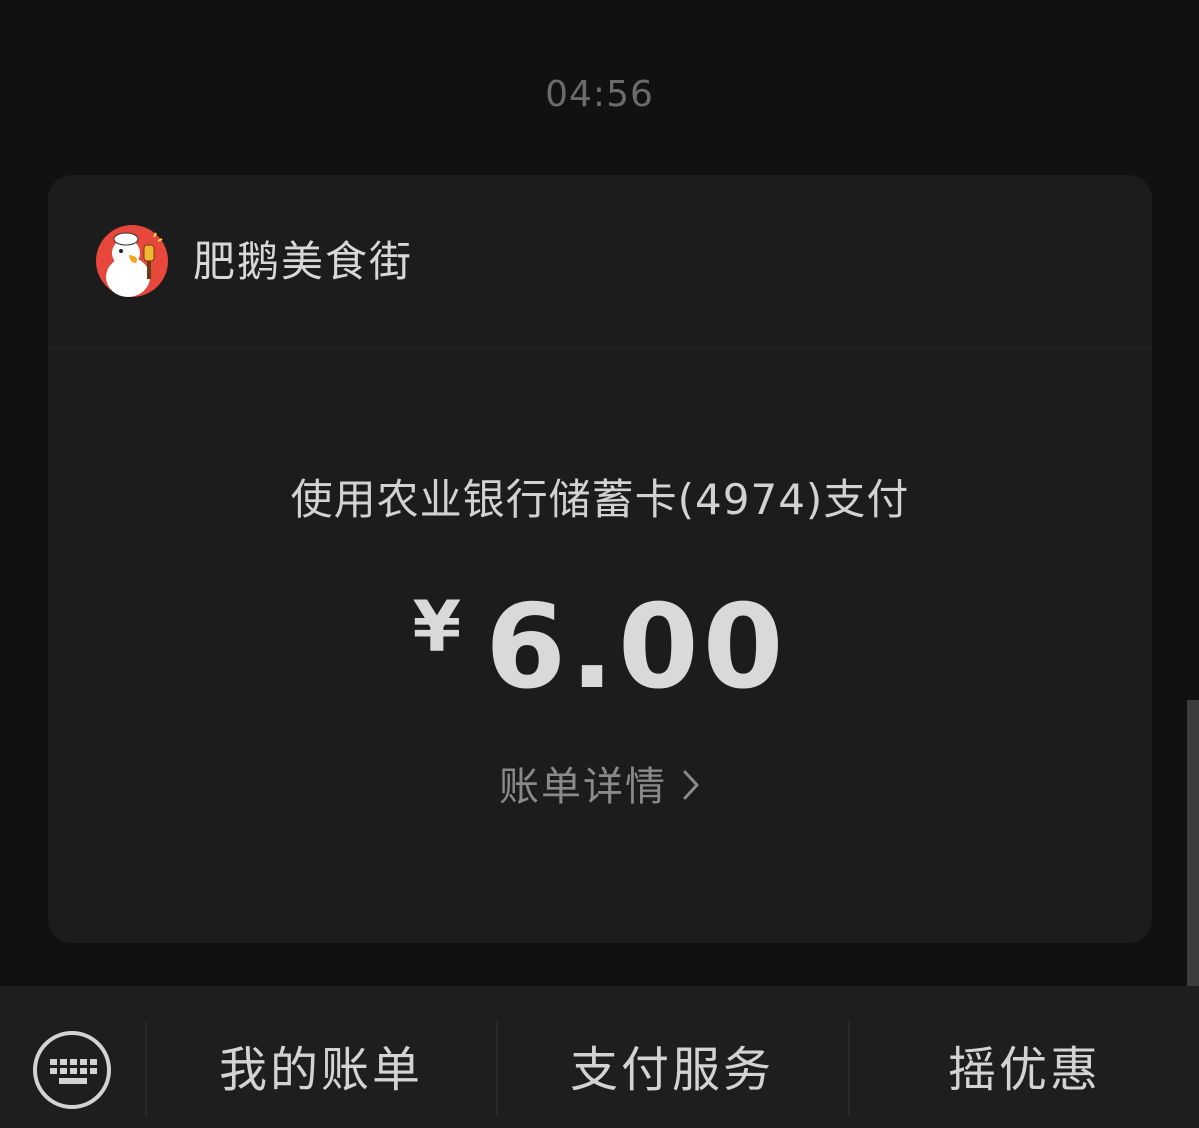 This screenshot has width=1199, height=1128. Describe the element at coordinates (600, 499) in the screenshot. I see `payment-method-text: 使用农业银行储蓄卡(4974)支付` at that location.